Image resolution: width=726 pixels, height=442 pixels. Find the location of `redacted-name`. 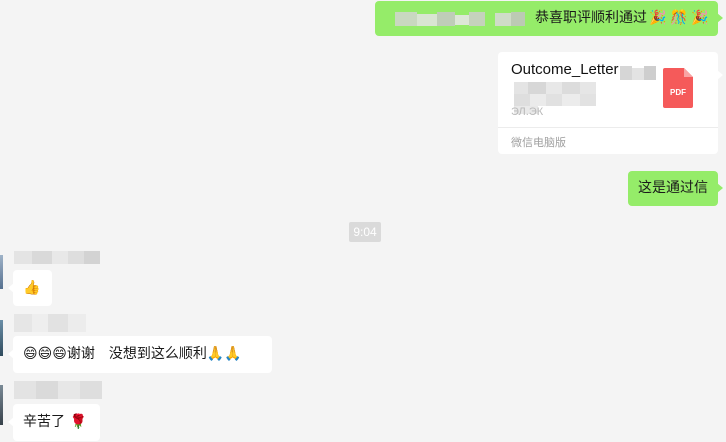

redacted-name is located at coordinates (460, 19).